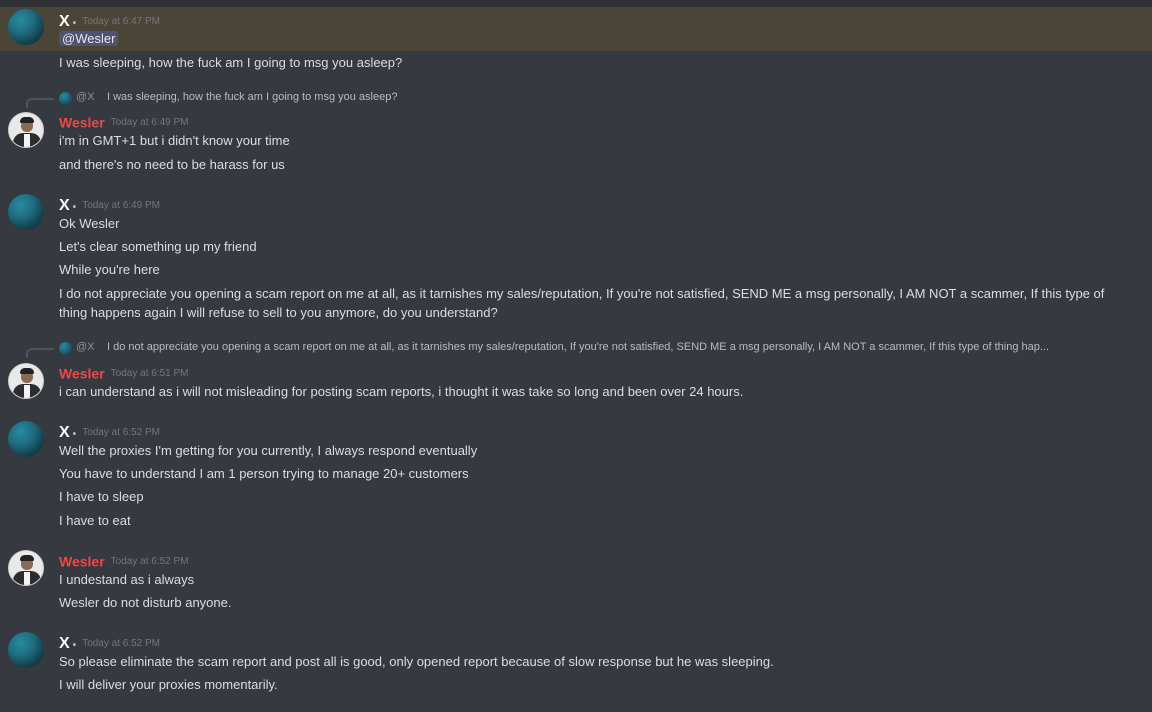 This screenshot has width=1152, height=712. I want to click on message-line: Ok Wesler, so click(89, 223).